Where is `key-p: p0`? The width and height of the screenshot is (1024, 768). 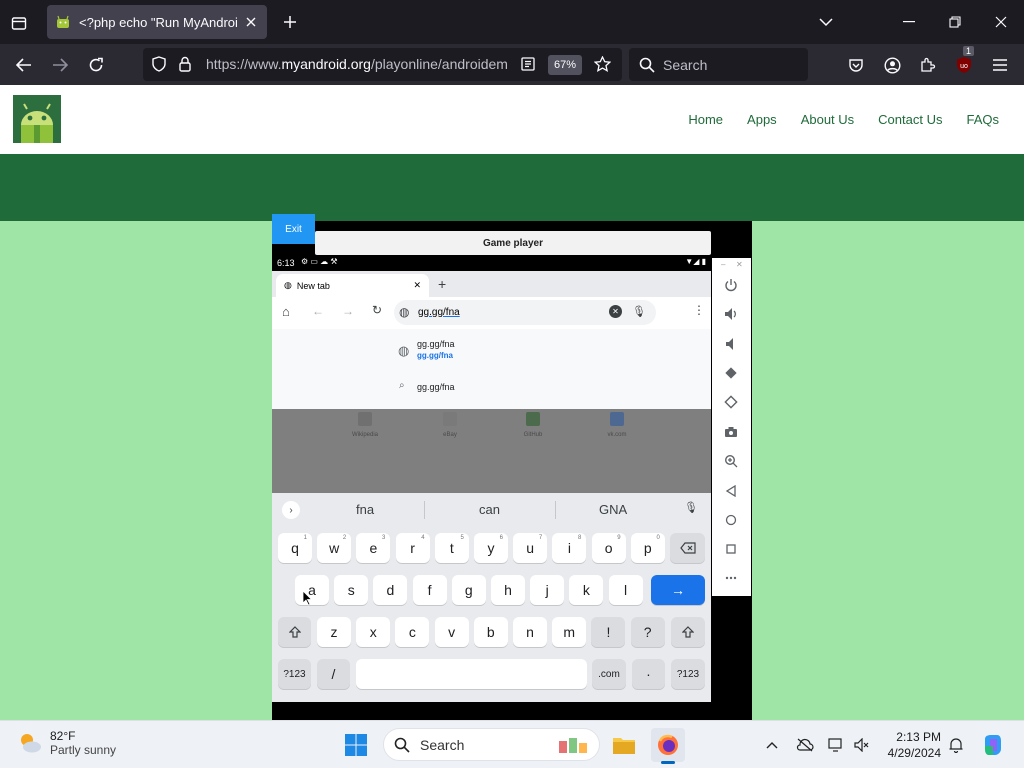 key-p: p0 is located at coordinates (647, 548).